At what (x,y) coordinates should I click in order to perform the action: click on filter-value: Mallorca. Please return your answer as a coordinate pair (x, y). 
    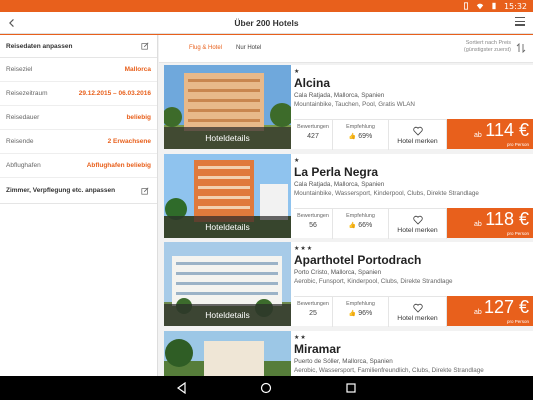
    Looking at the image, I should click on (137, 69).